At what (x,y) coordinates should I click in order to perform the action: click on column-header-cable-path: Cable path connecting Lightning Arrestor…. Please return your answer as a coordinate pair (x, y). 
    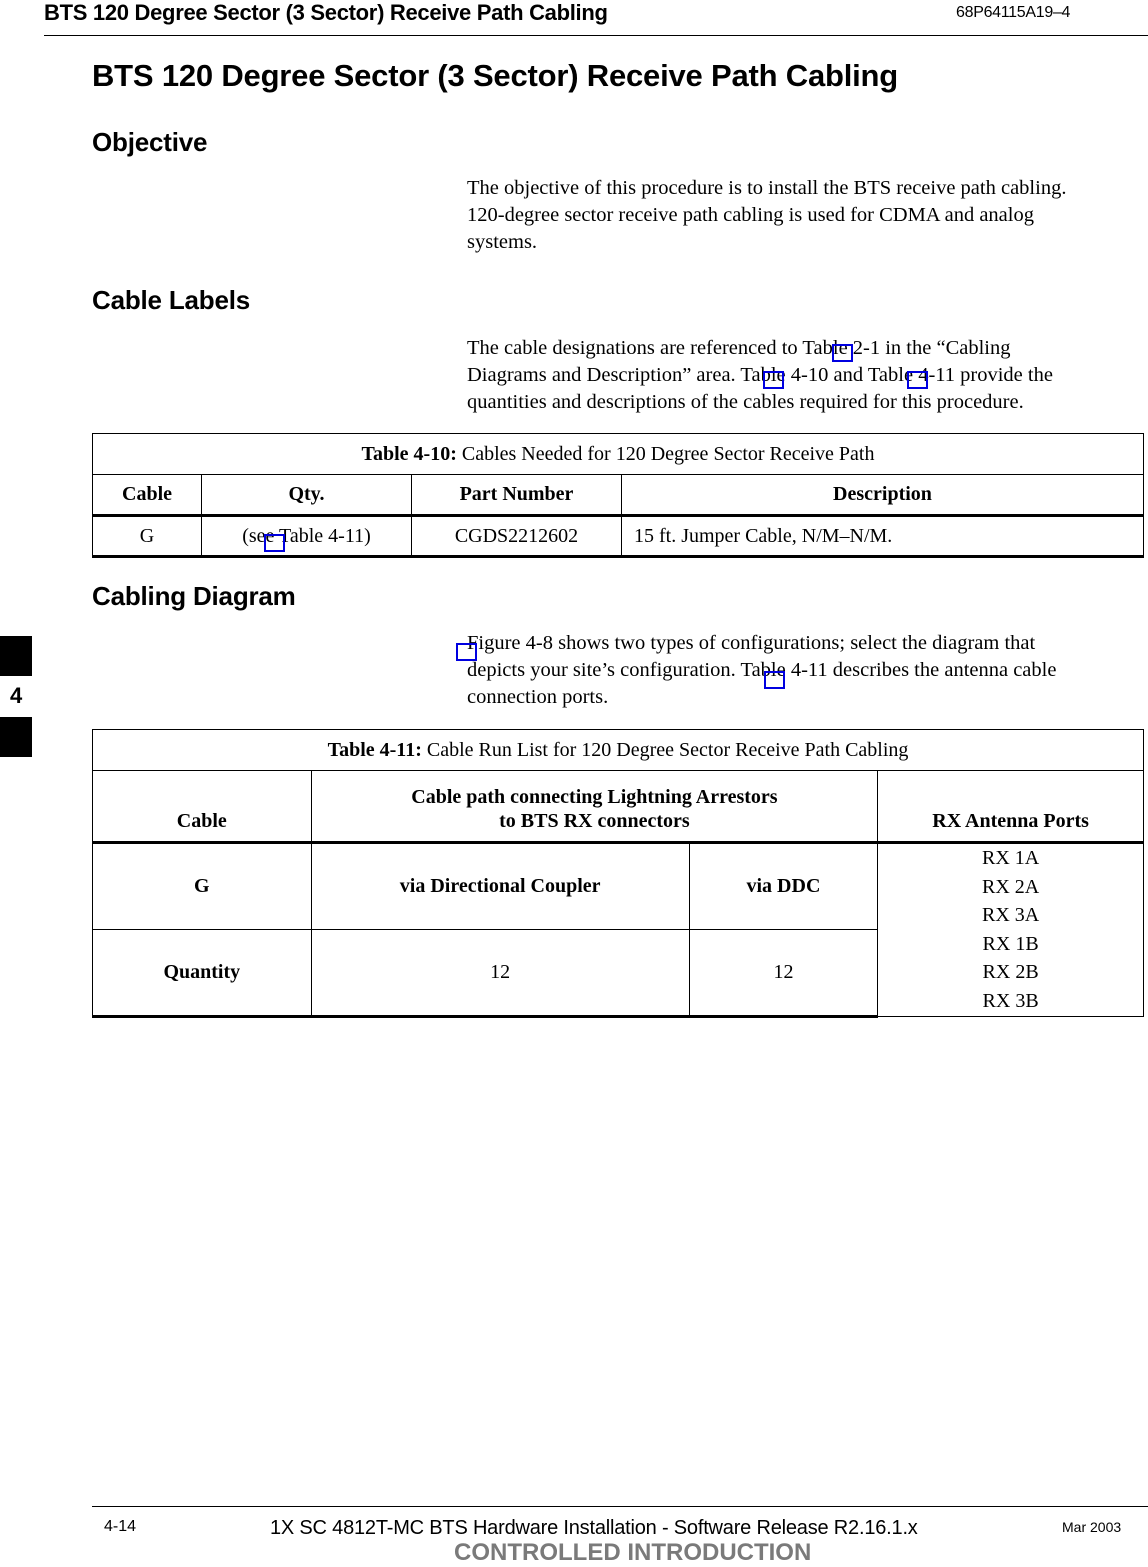
    Looking at the image, I should click on (594, 807).